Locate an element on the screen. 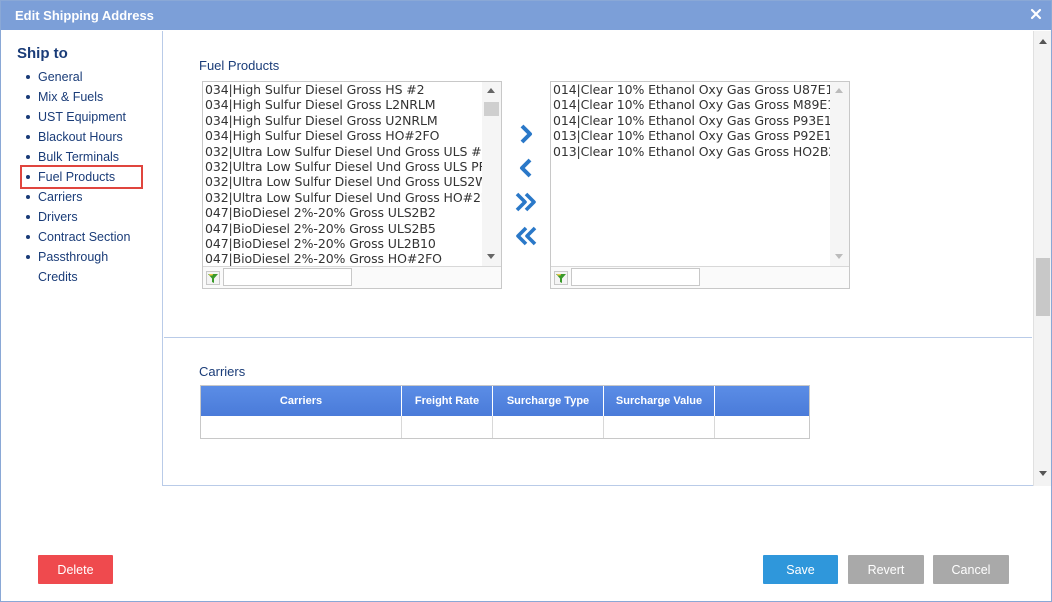  list-item: 047|BioDiesel 2%-20% Gross UL2B10 is located at coordinates (344, 243).